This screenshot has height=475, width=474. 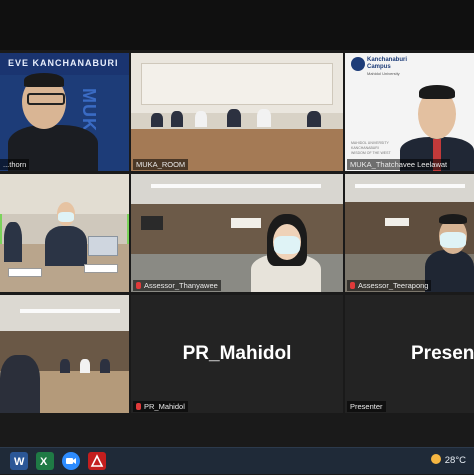 What do you see at coordinates (393, 285) in the screenshot?
I see `tile-label-text: Assessor_Teerapong` at bounding box center [393, 285].